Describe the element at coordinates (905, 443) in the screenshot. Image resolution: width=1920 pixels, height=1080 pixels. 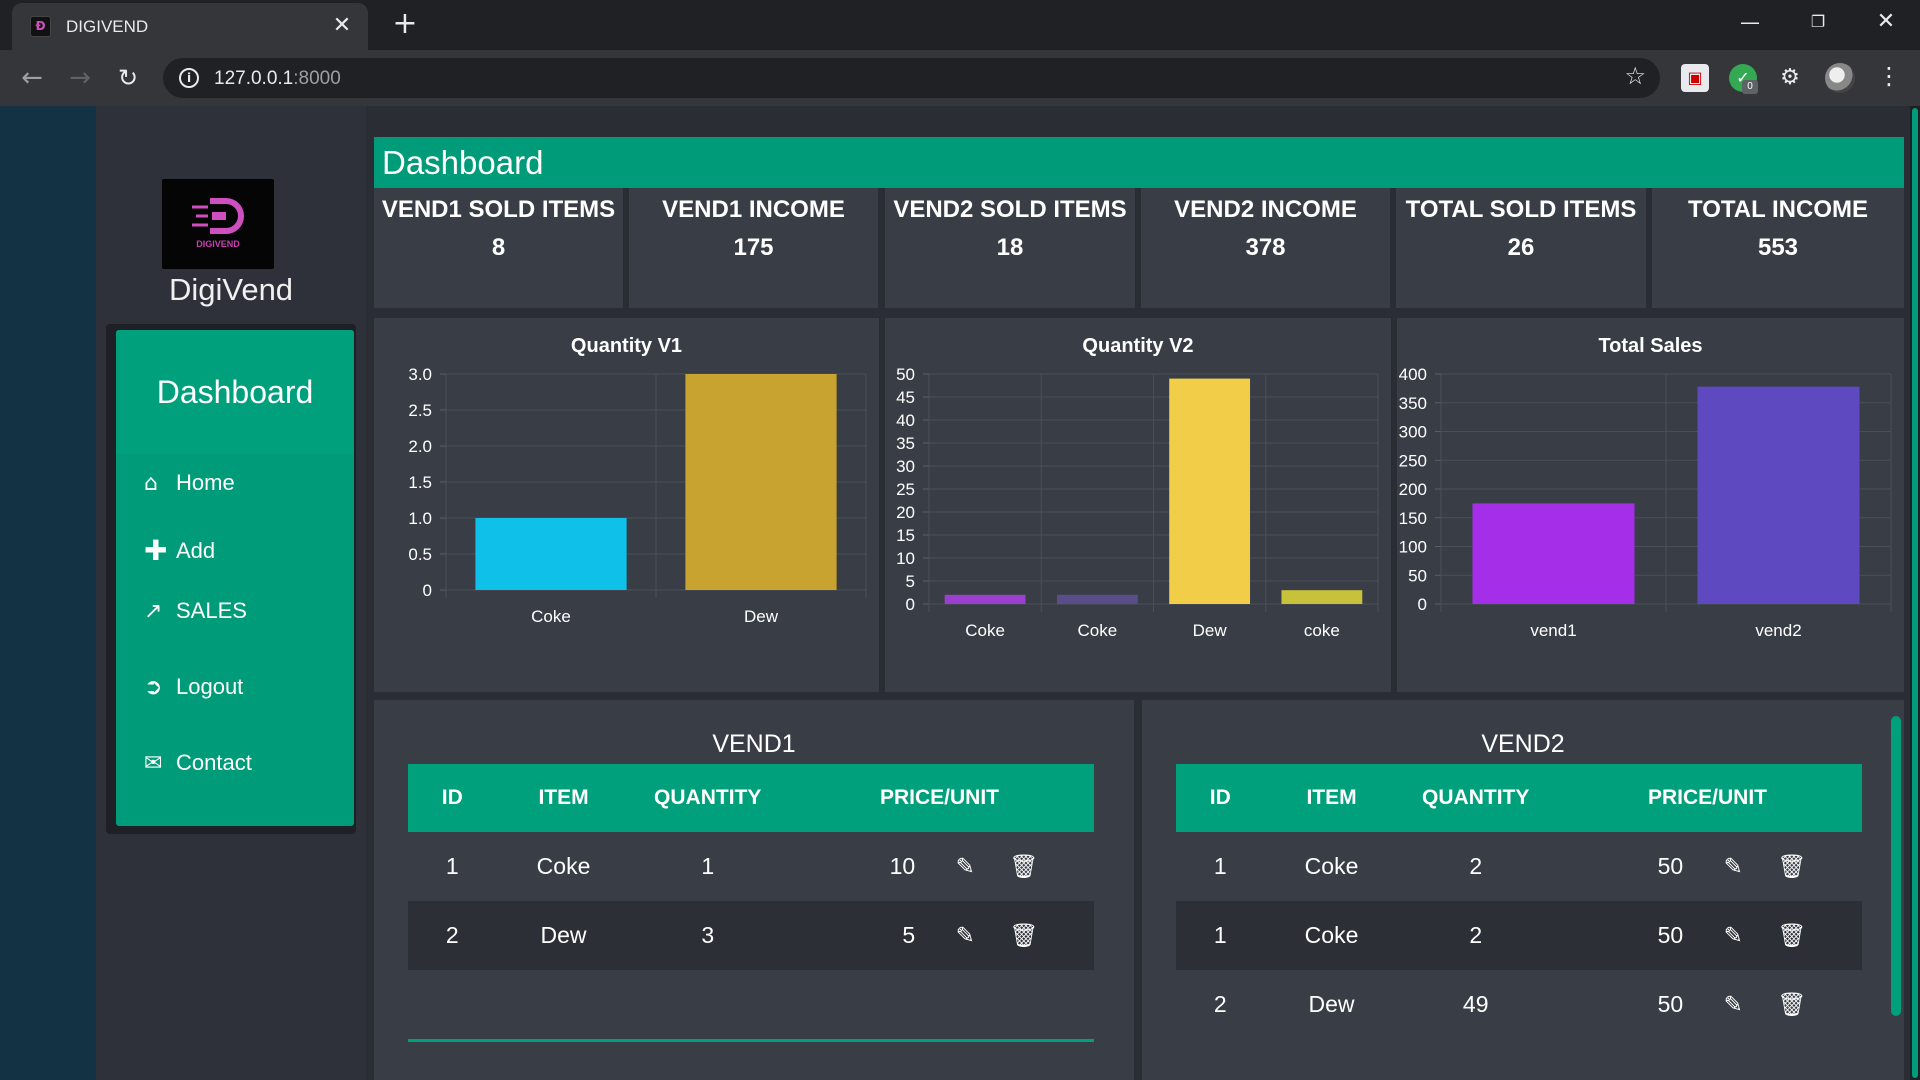
I see `y-tick-label: 35` at that location.